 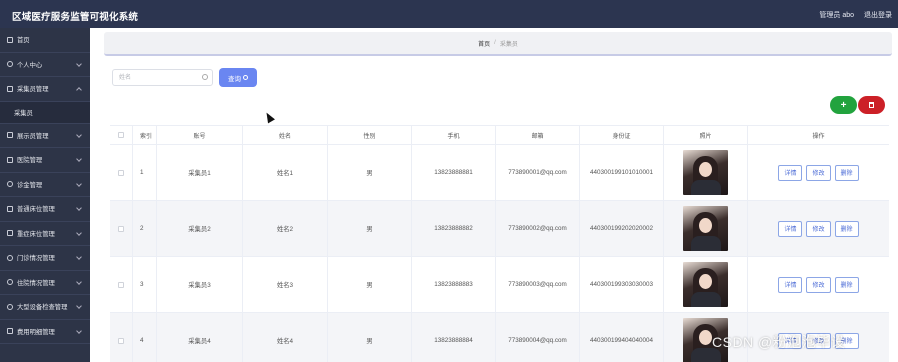 I want to click on cell-email: 773890001@qq.com, so click(x=538, y=172).